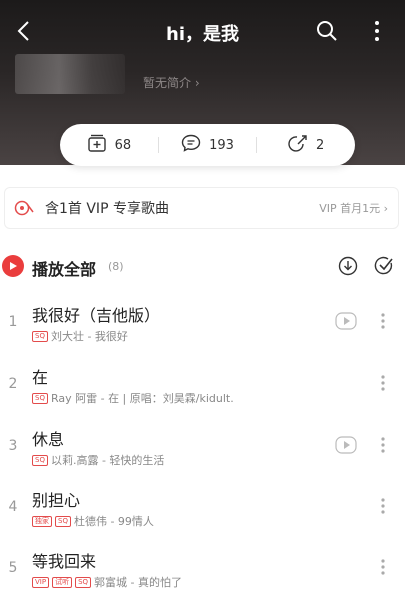 This screenshot has width=405, height=614. Describe the element at coordinates (13, 568) in the screenshot. I see `song-index: 5` at that location.